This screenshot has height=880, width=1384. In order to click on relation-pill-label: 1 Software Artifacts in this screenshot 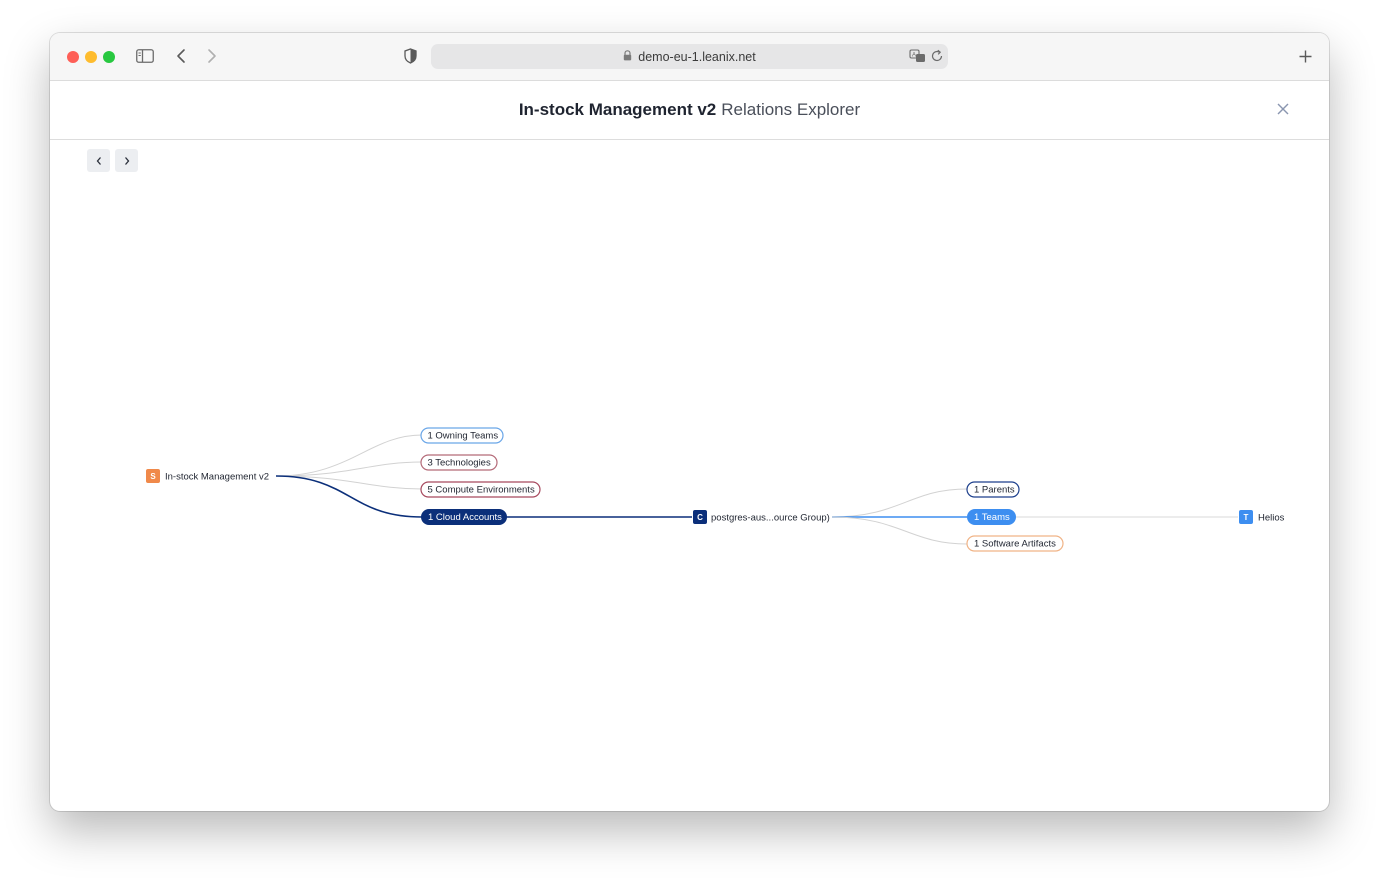, I will do `click(1015, 544)`.